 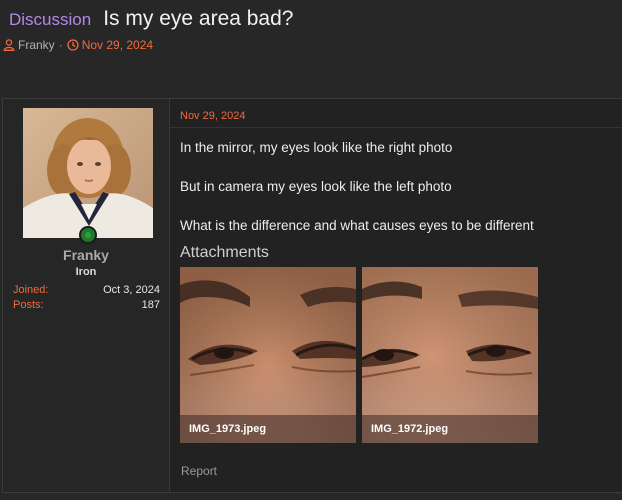 I want to click on stat-value: 187, so click(x=151, y=305).